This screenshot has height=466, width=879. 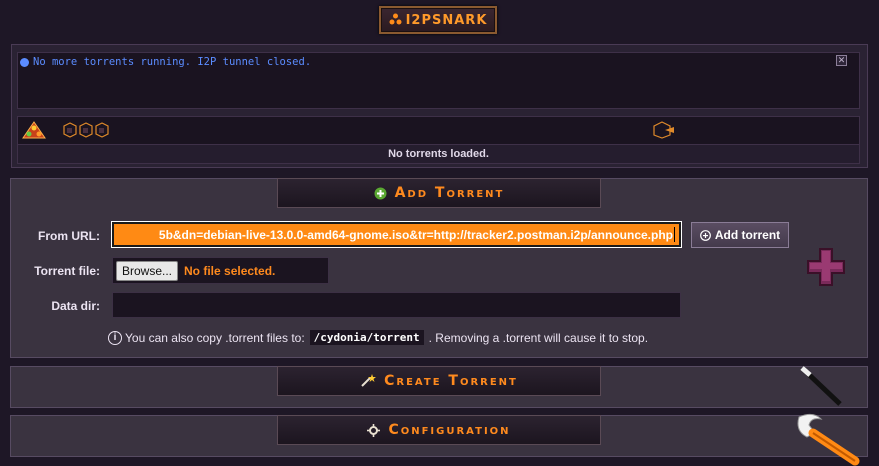 What do you see at coordinates (396, 305) in the screenshot?
I see `data-dir-input` at bounding box center [396, 305].